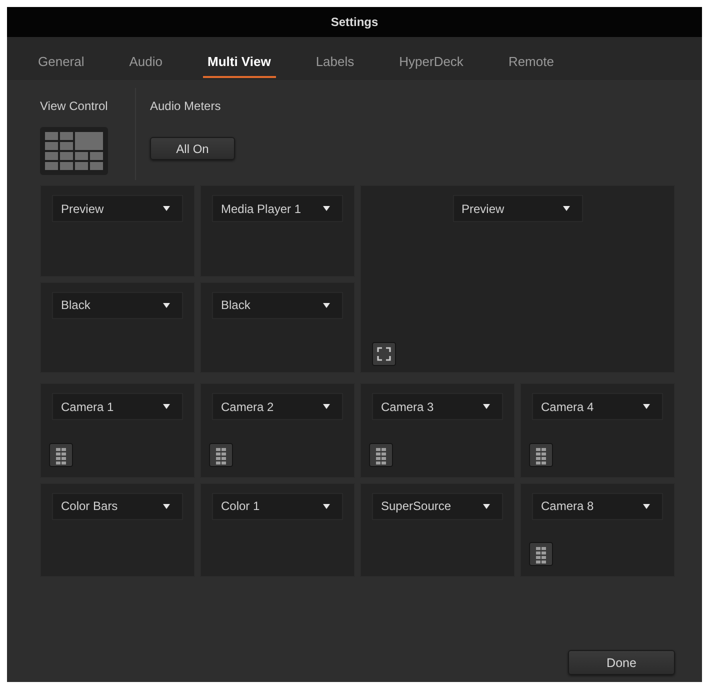  I want to click on view-control-label: View Control, so click(74, 106).